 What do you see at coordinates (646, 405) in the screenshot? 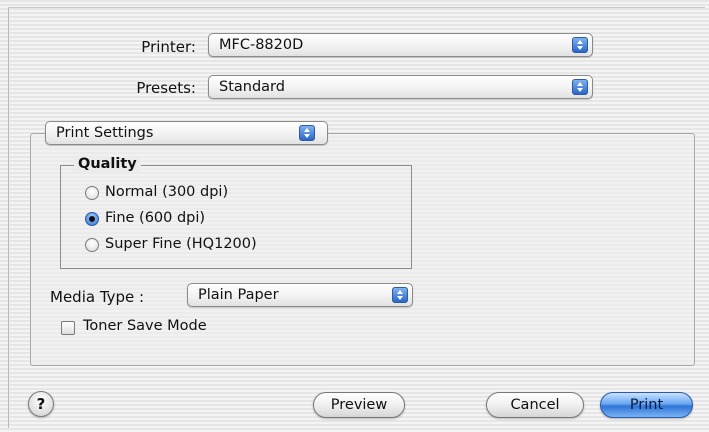
I see `print-button: Print` at bounding box center [646, 405].